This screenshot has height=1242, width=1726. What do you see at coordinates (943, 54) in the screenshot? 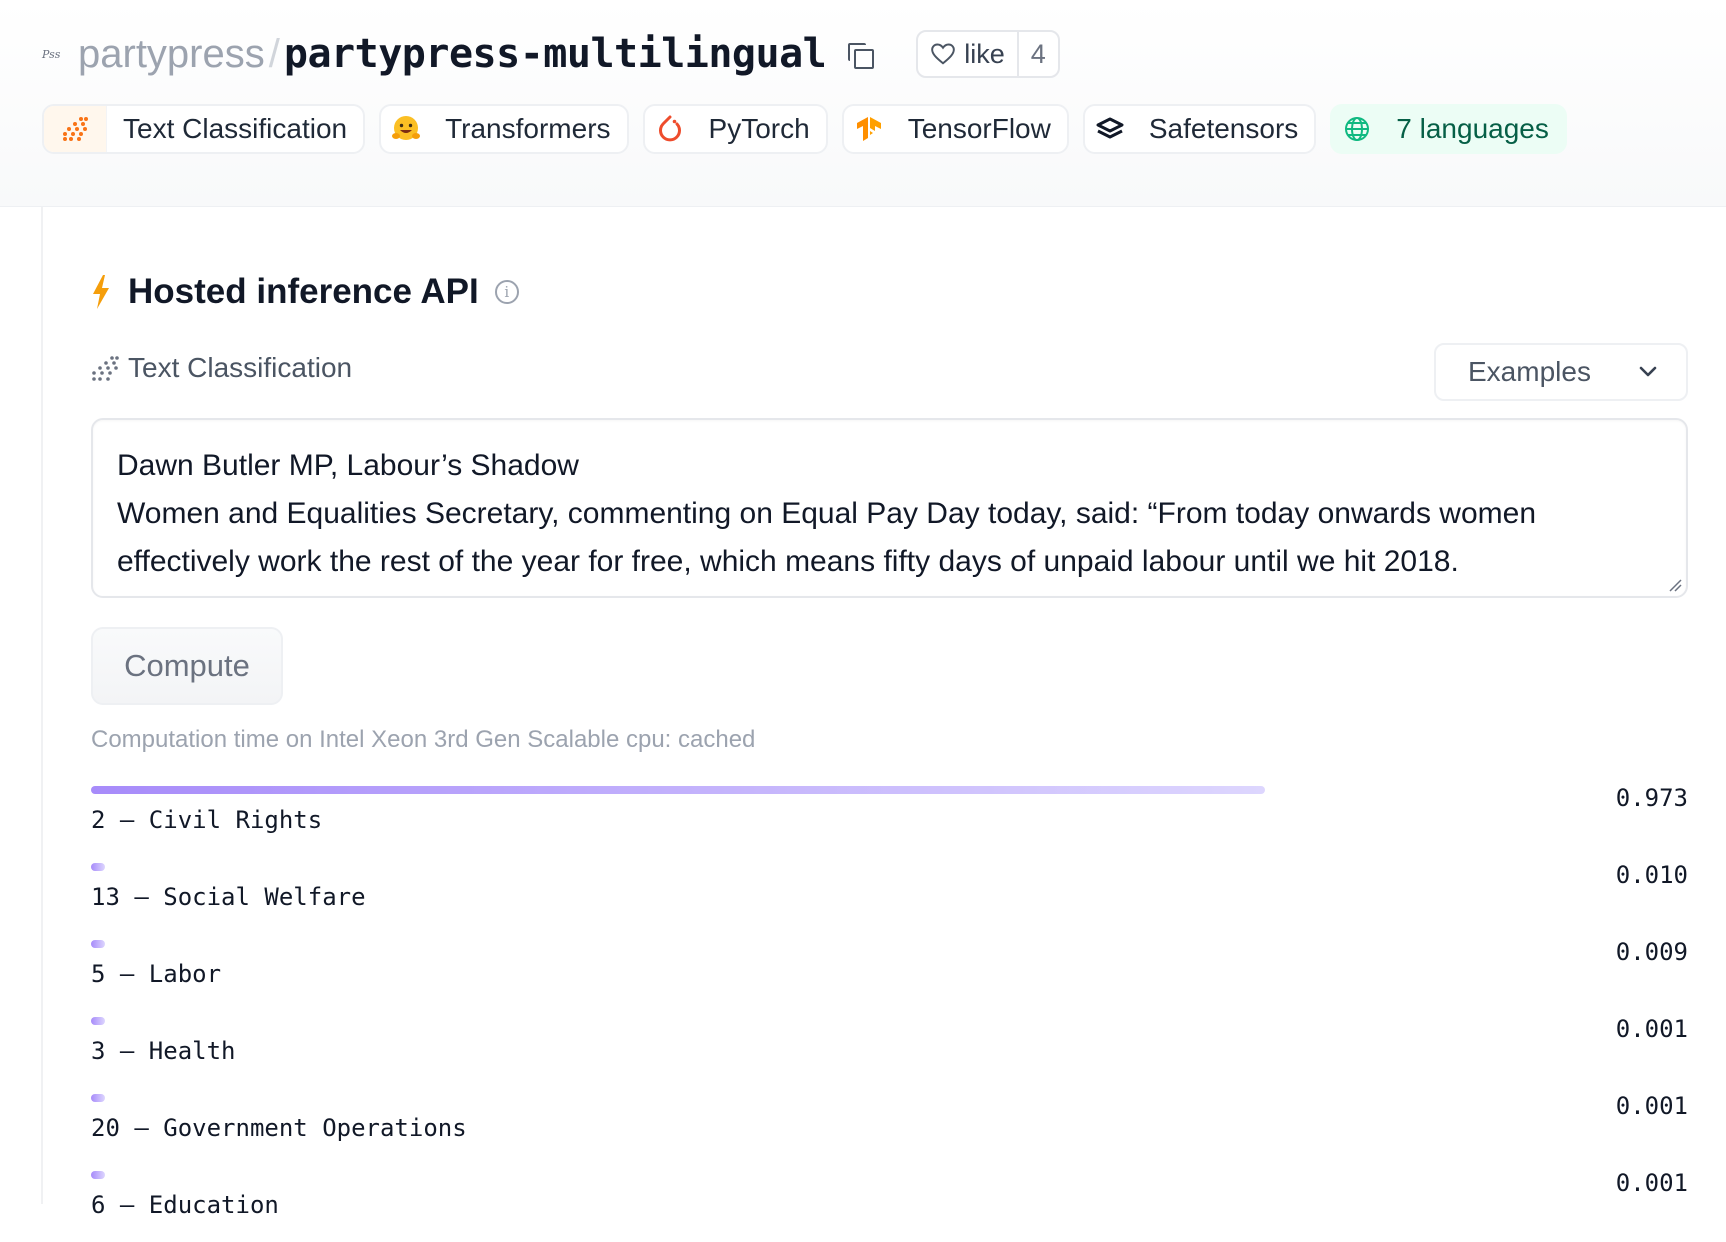
I see `heart-icon` at bounding box center [943, 54].